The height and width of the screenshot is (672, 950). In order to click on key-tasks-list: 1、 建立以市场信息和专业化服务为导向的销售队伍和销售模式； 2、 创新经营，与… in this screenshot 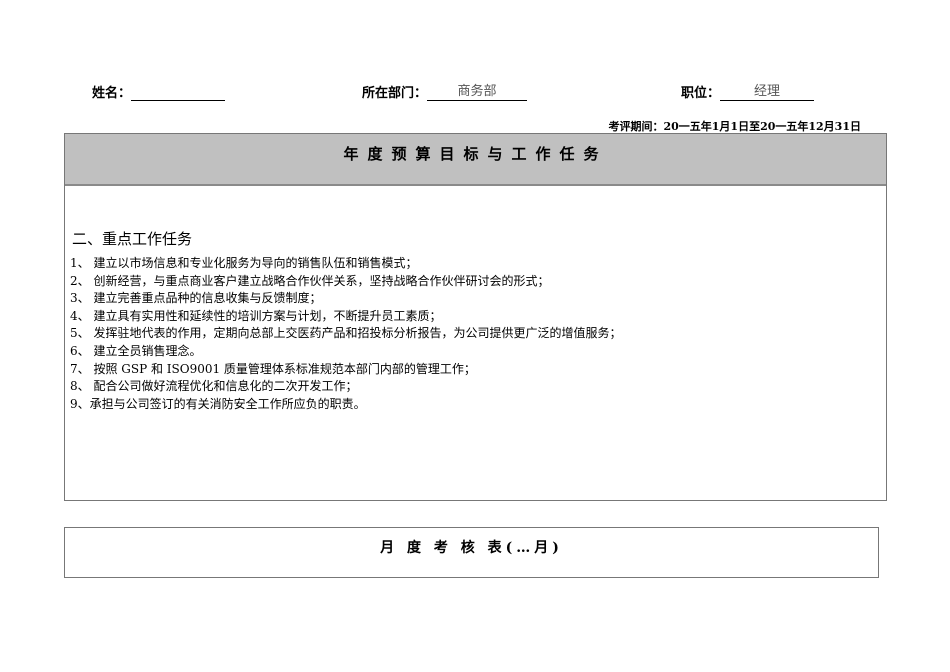, I will do `click(345, 334)`.